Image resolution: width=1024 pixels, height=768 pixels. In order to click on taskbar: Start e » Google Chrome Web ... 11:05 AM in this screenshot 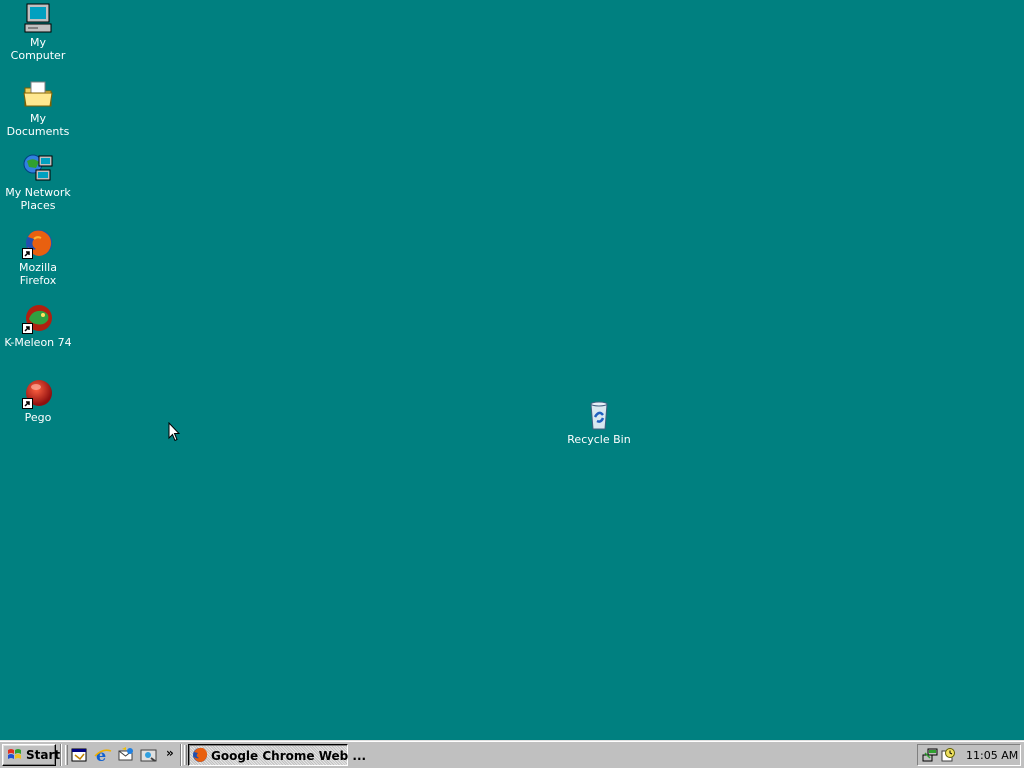, I will do `click(512, 754)`.